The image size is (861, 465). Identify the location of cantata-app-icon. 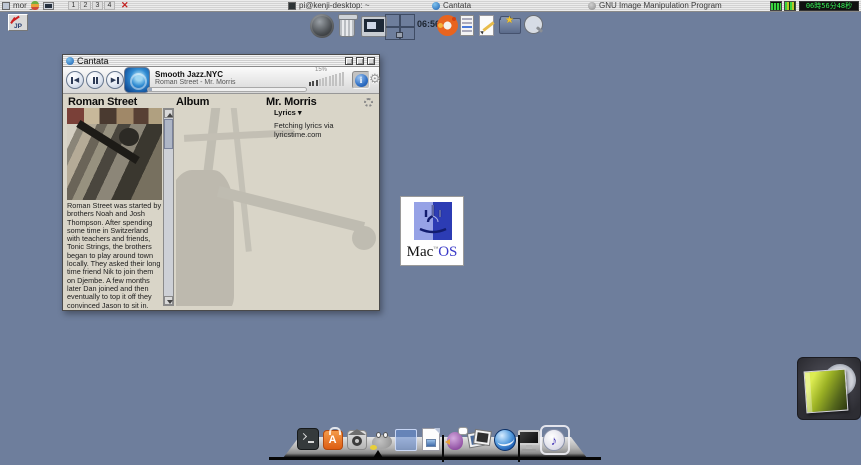
(70, 61).